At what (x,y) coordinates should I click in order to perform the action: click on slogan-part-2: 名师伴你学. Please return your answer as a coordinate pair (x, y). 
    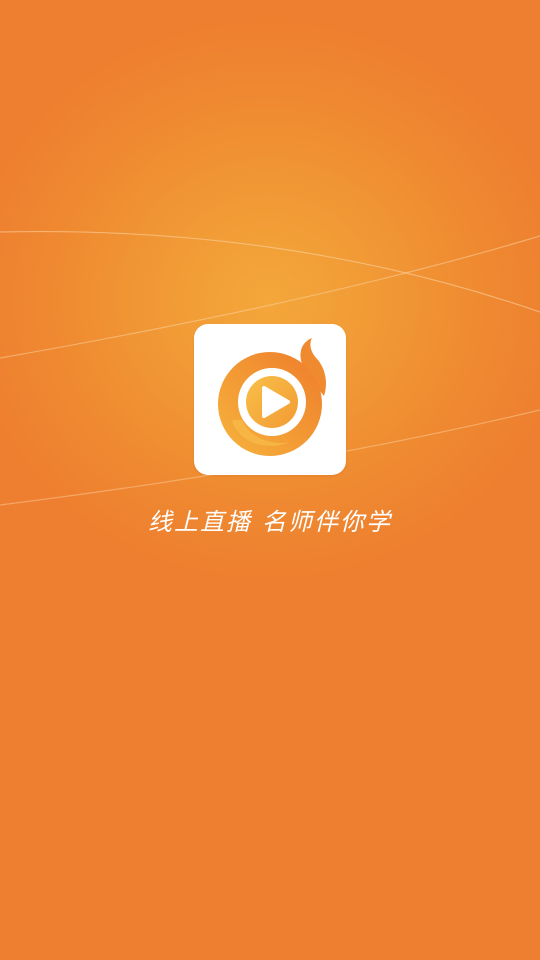
    Looking at the image, I should click on (327, 522).